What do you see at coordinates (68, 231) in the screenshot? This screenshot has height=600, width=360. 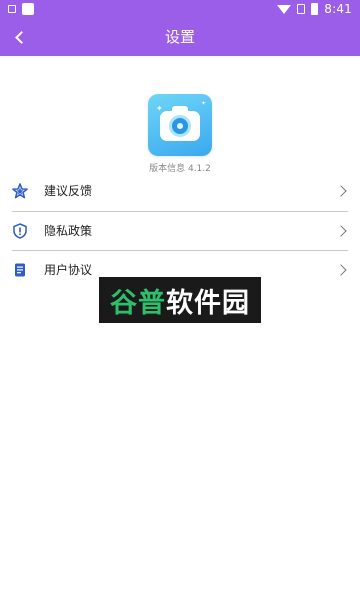 I see `menu-item-label: 隐私政策` at bounding box center [68, 231].